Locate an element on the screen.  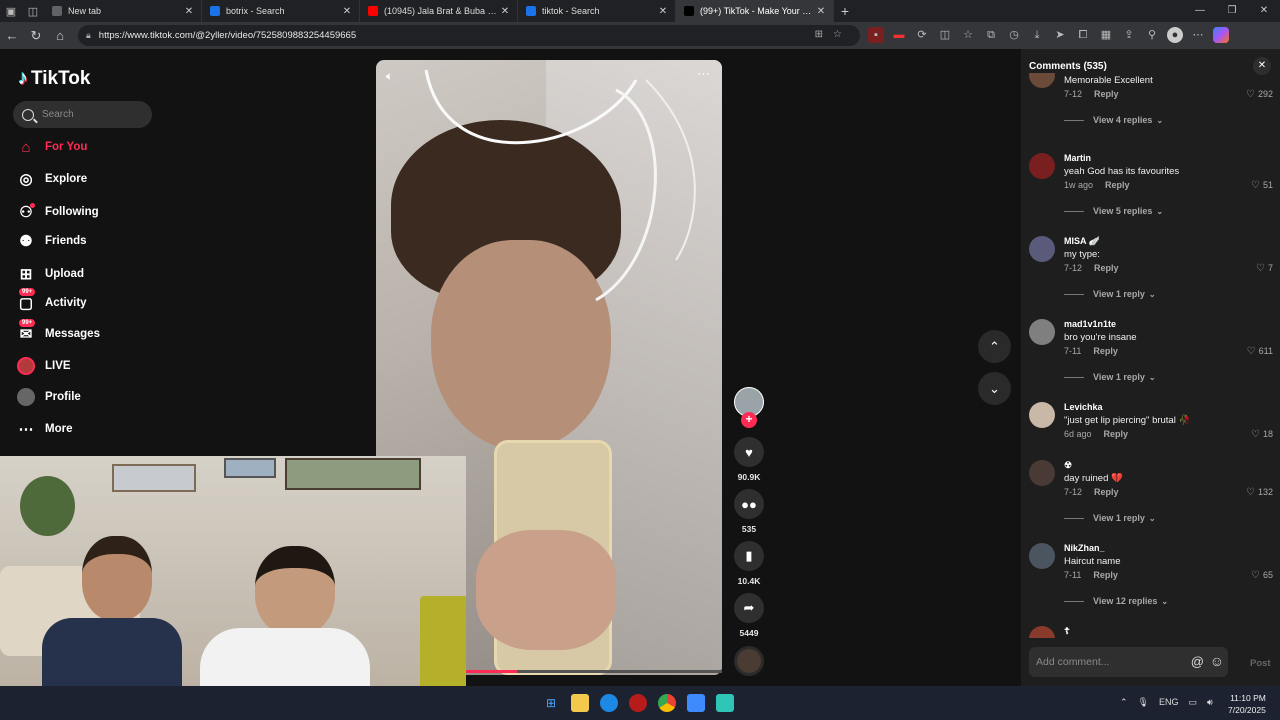
comment-like-button: ♡ 18 is located at coordinates (1262, 434).